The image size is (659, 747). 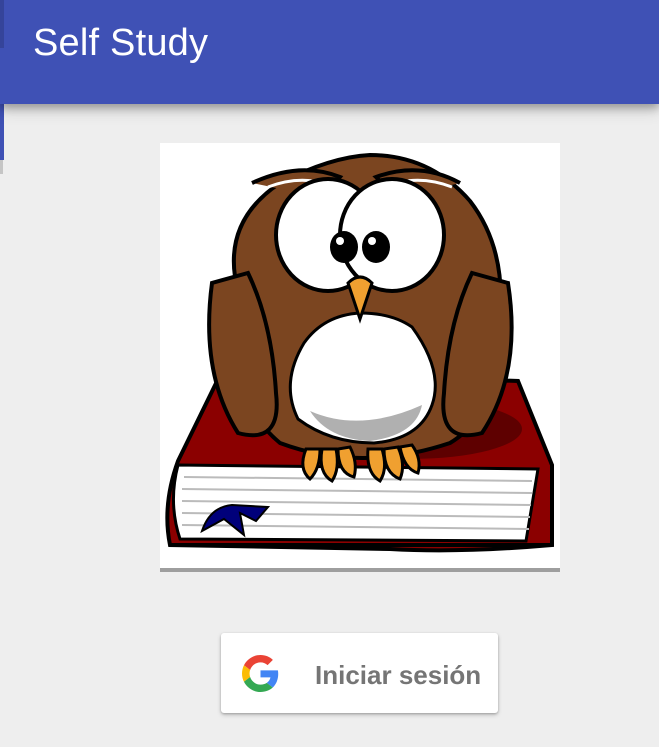 What do you see at coordinates (121, 43) in the screenshot?
I see `app-title: Self Study` at bounding box center [121, 43].